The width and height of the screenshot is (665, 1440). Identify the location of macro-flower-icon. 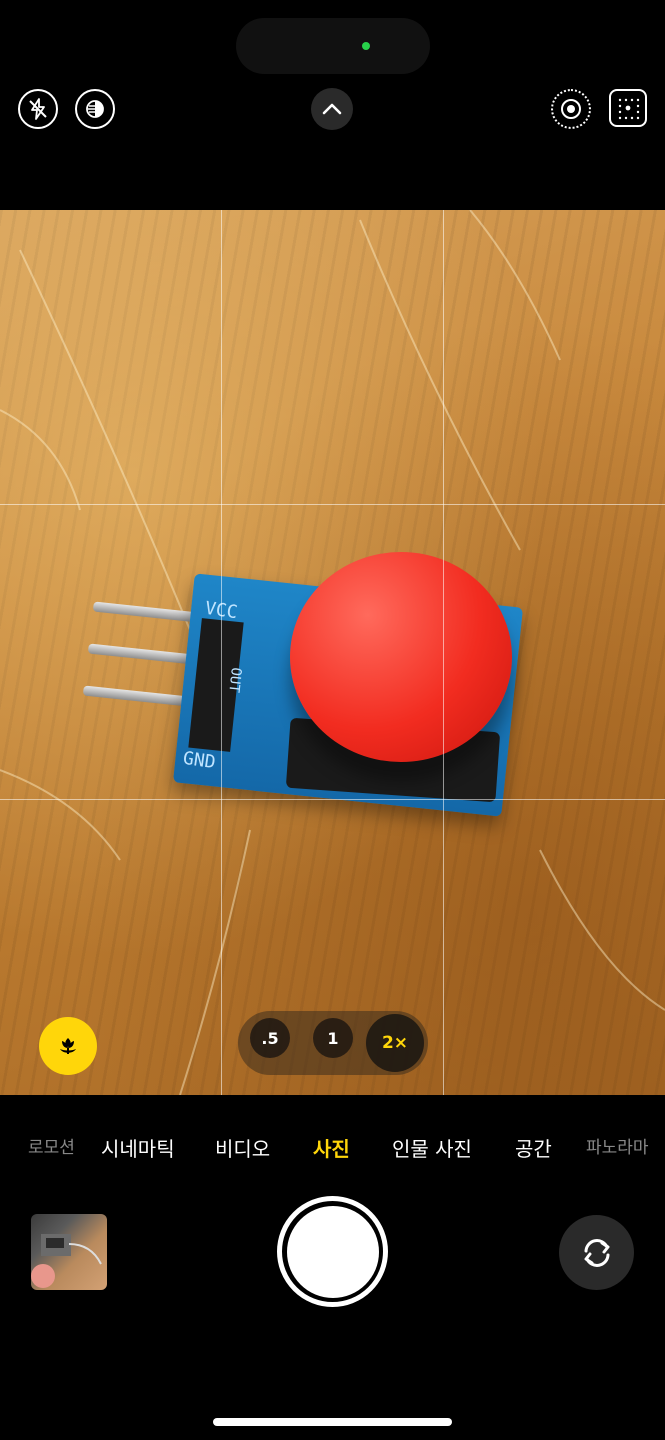
(68, 1046).